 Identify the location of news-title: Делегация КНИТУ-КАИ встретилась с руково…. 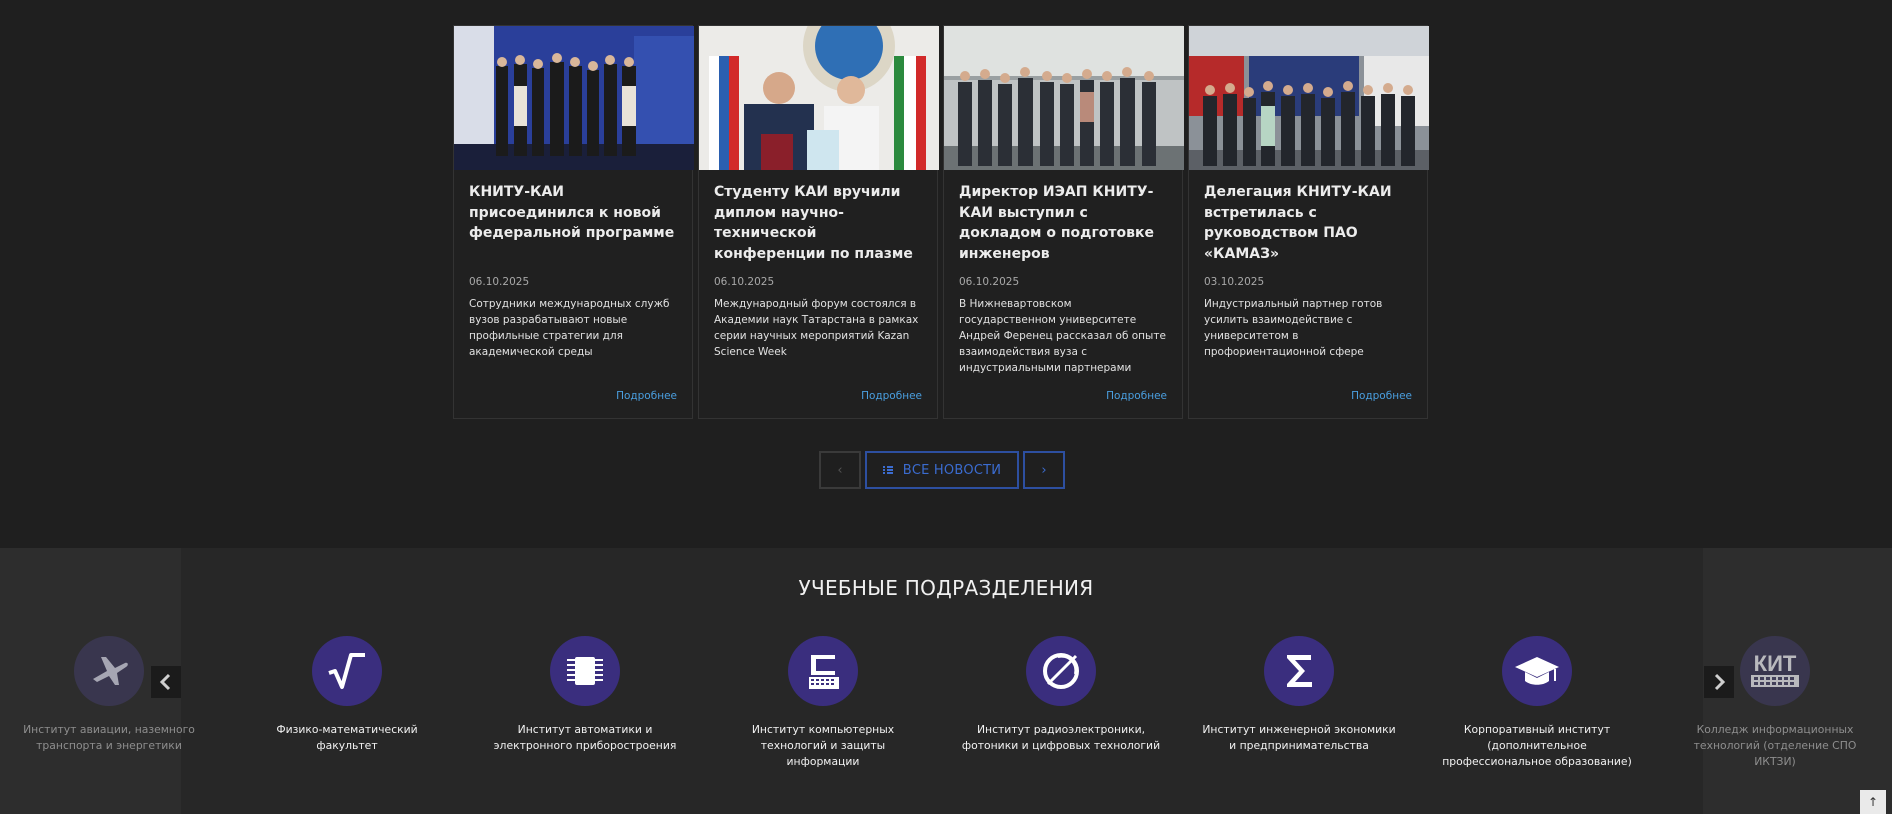
(1308, 228).